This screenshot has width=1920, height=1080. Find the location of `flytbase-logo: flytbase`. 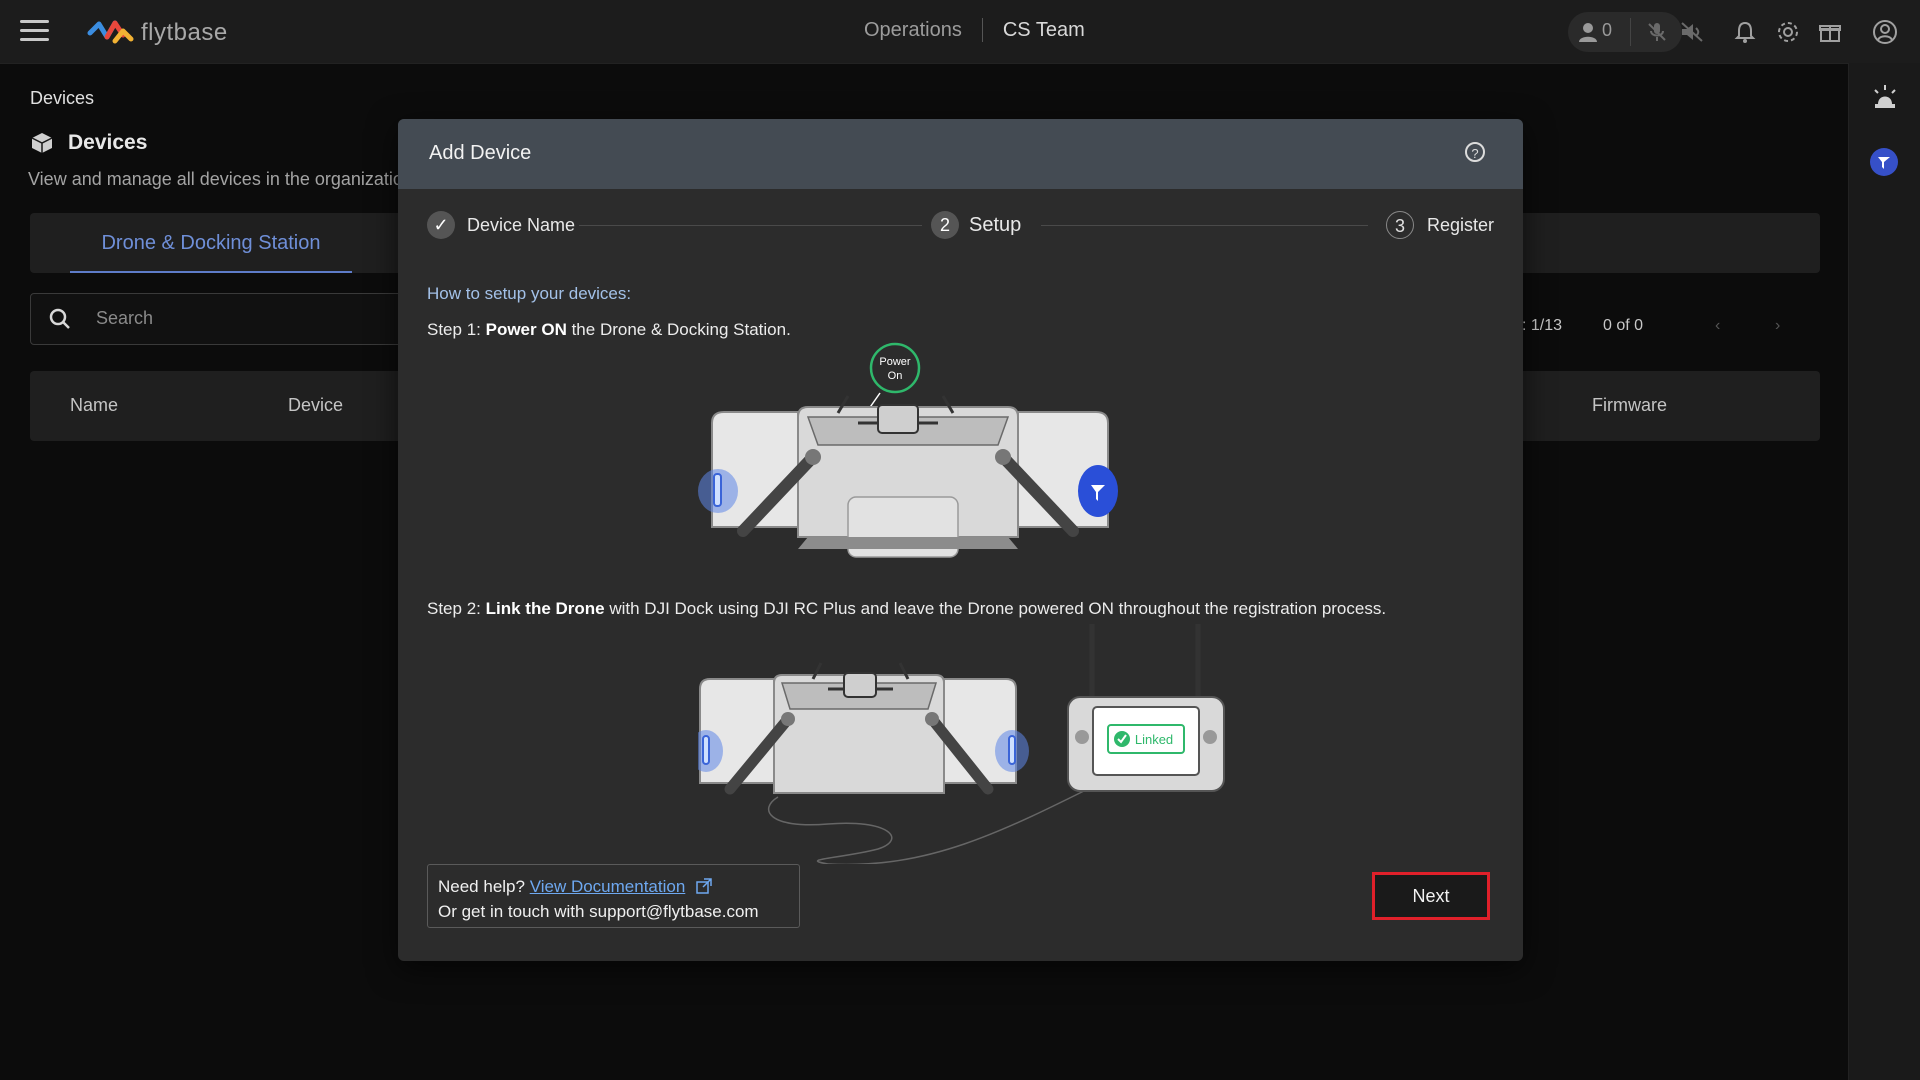

flytbase-logo: flytbase is located at coordinates (157, 33).